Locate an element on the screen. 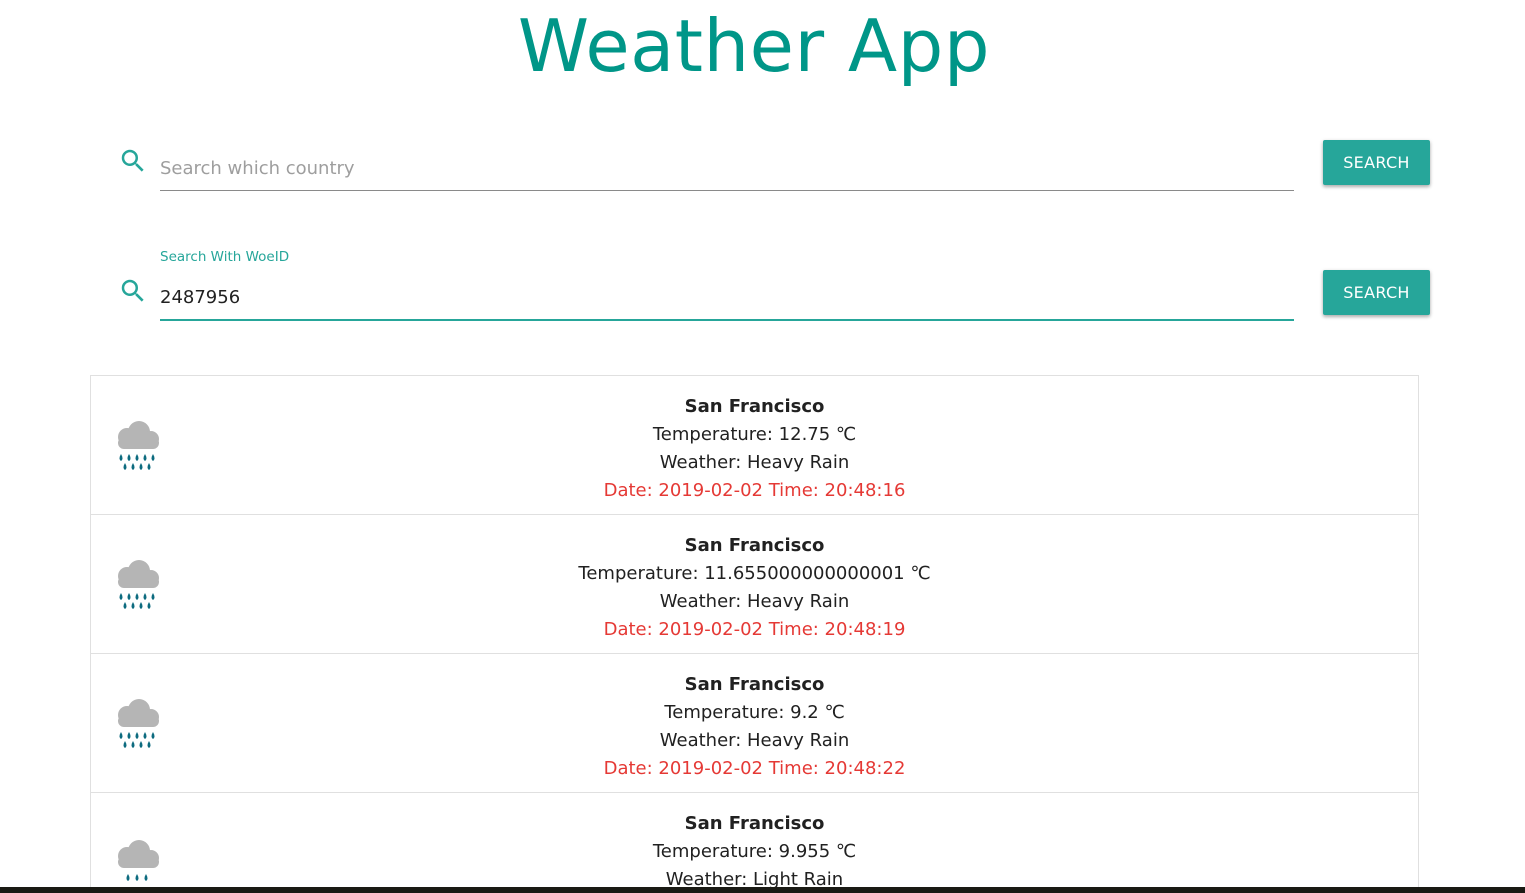 The image size is (1525, 893). result-temperature: Temperature: 9.2 ℃ is located at coordinates (754, 712).